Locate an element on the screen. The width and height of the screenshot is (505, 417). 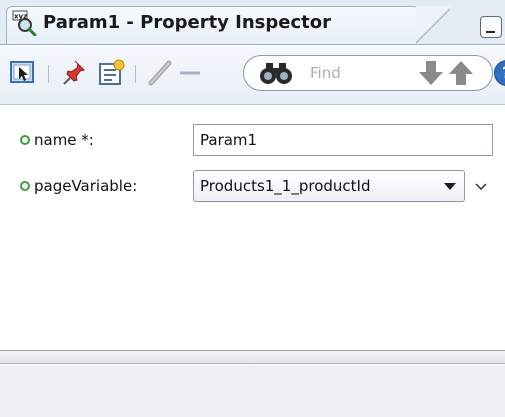
property-row-name: name *: Param1 is located at coordinates (252, 140).